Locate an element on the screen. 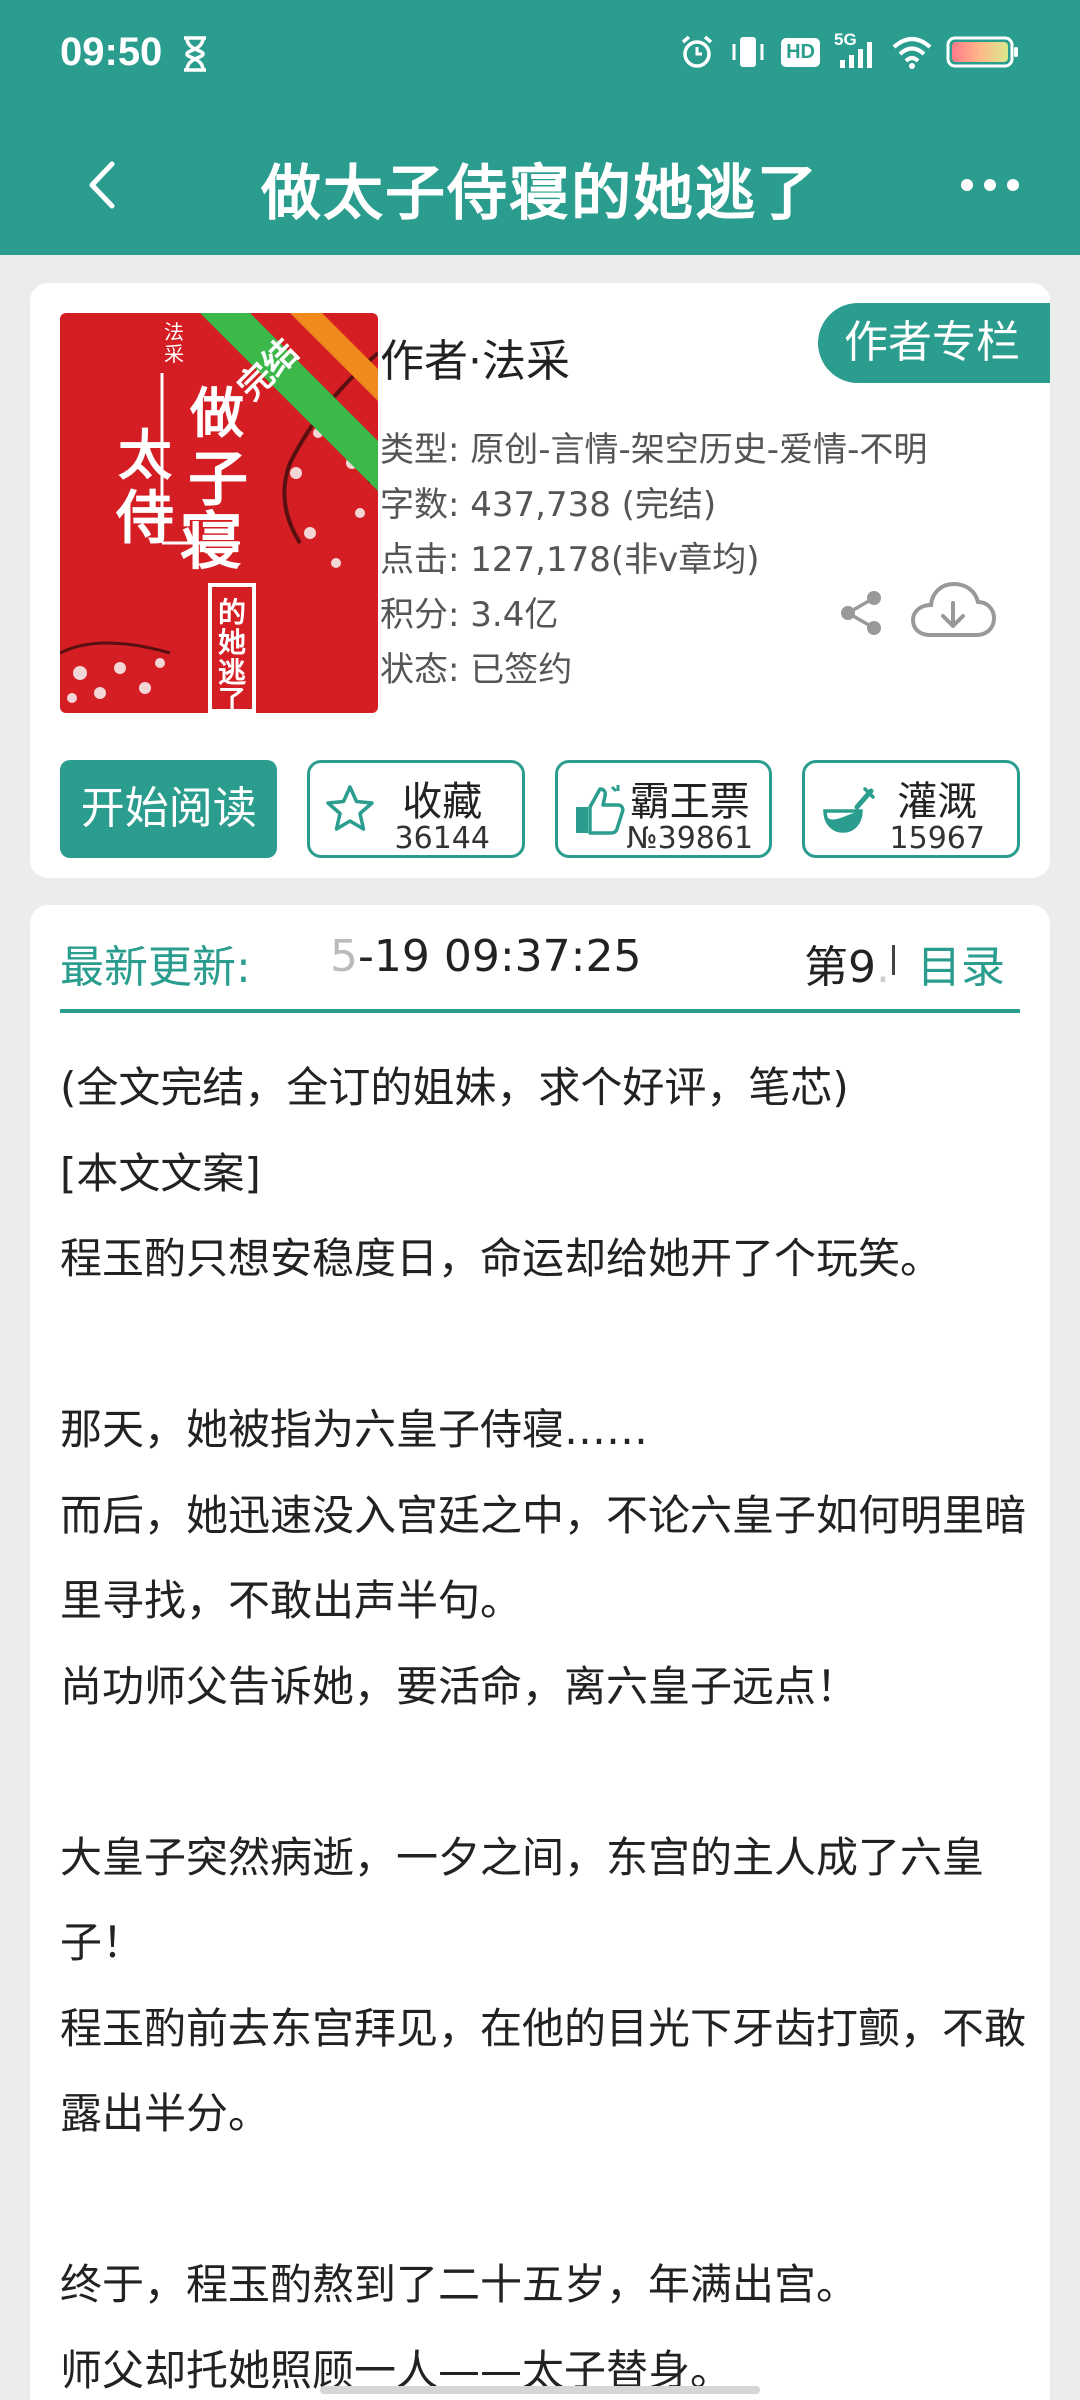 The height and width of the screenshot is (2400, 1080). favorite-button: 收藏 36144 is located at coordinates (416, 809).